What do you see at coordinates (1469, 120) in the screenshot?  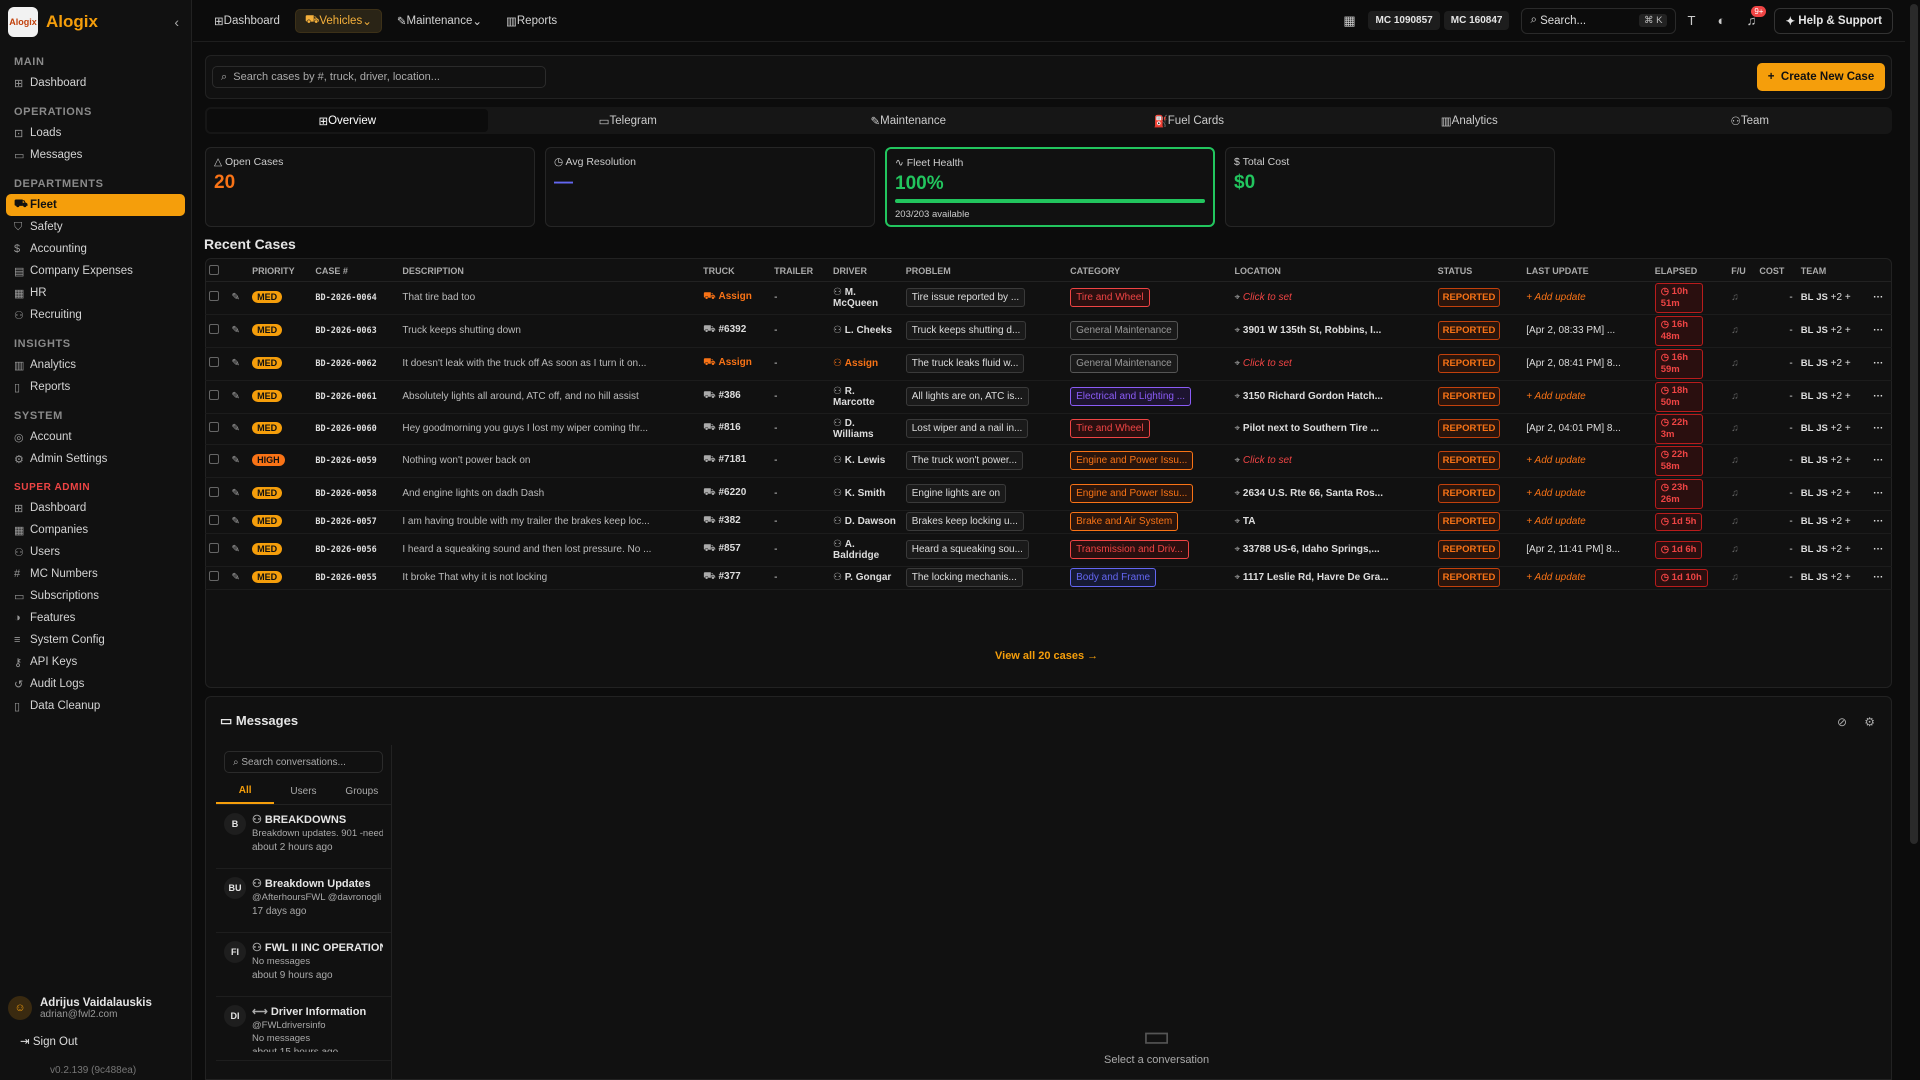 I see `tab-analytics: ▥ Analytics` at bounding box center [1469, 120].